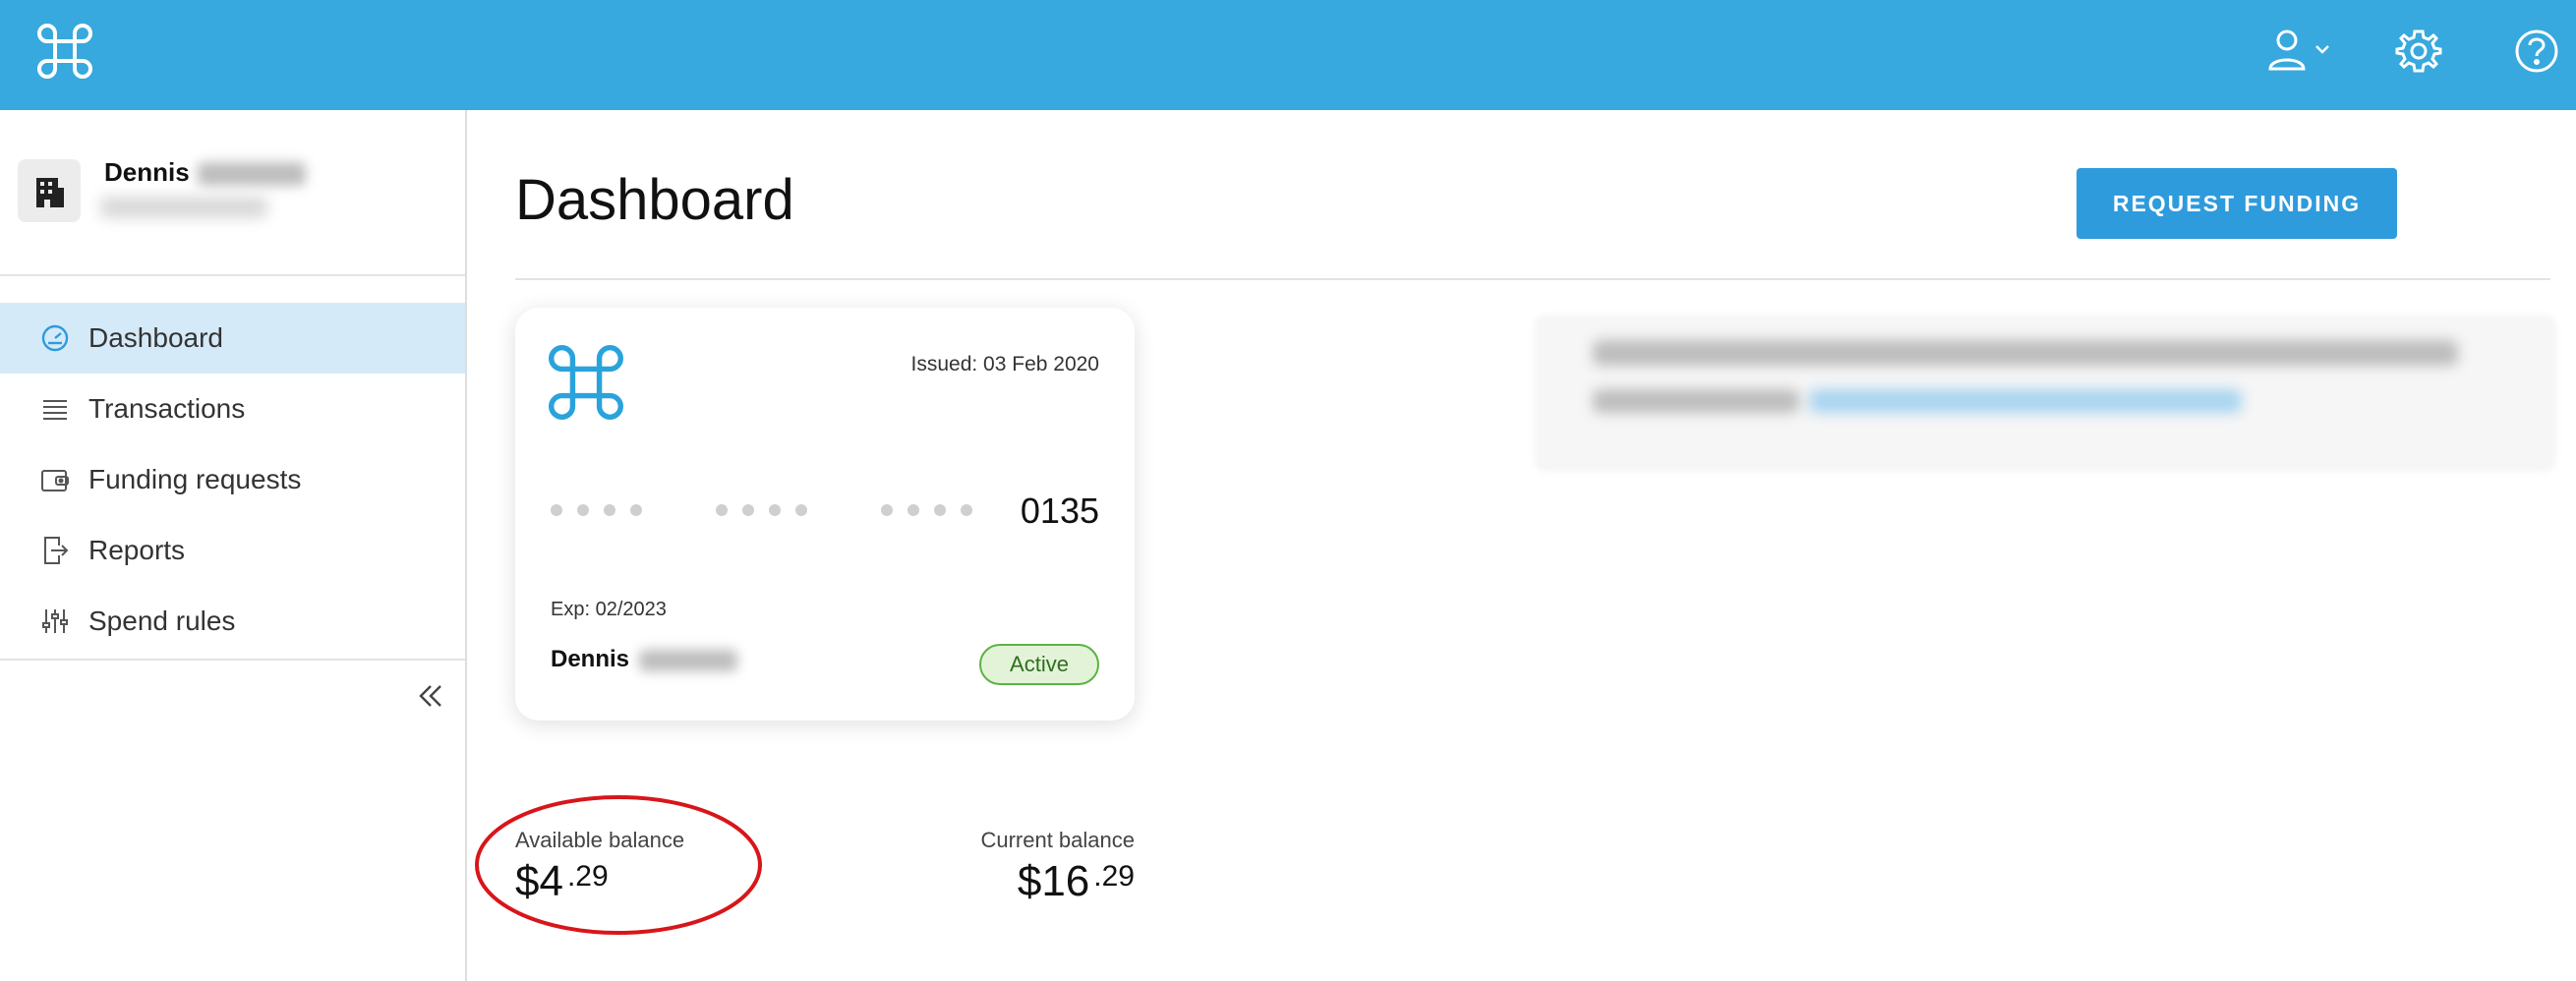 Image resolution: width=2576 pixels, height=981 pixels. What do you see at coordinates (49, 191) in the screenshot?
I see `building-icon` at bounding box center [49, 191].